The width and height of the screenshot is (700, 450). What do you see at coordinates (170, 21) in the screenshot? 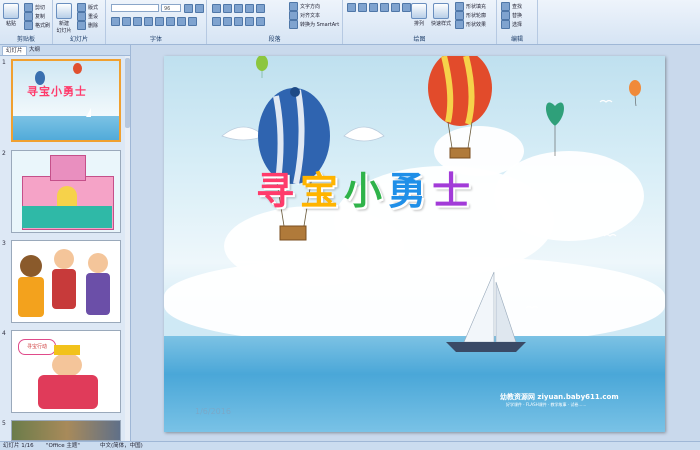
I see `spacing-icon` at bounding box center [170, 21].